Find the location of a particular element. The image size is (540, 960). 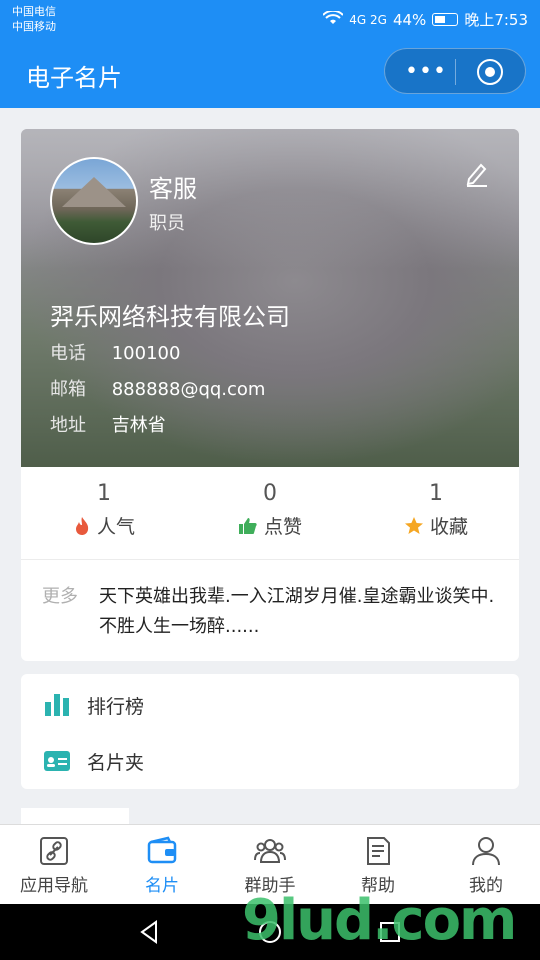

capsule-divider is located at coordinates (455, 72).